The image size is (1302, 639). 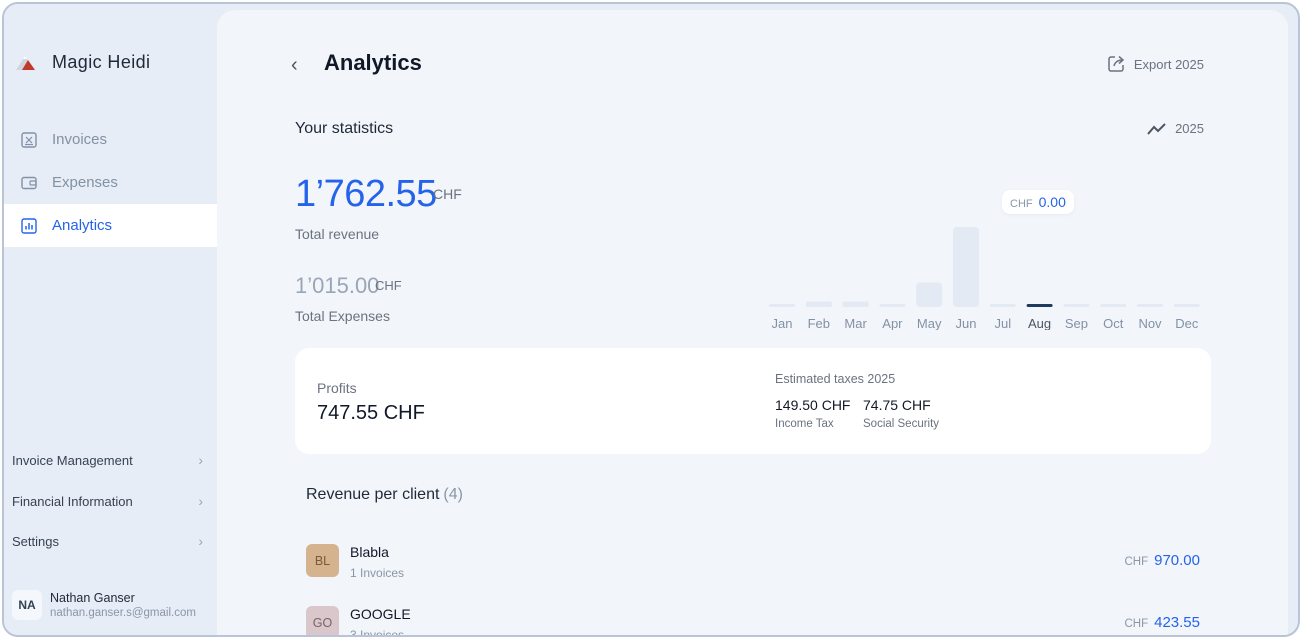 I want to click on sidebar-item-invoices: Invoices, so click(x=110, y=139).